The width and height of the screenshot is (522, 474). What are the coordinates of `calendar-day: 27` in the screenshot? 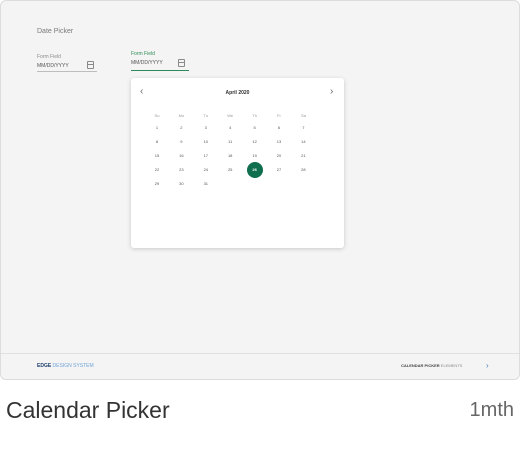 It's located at (279, 170).